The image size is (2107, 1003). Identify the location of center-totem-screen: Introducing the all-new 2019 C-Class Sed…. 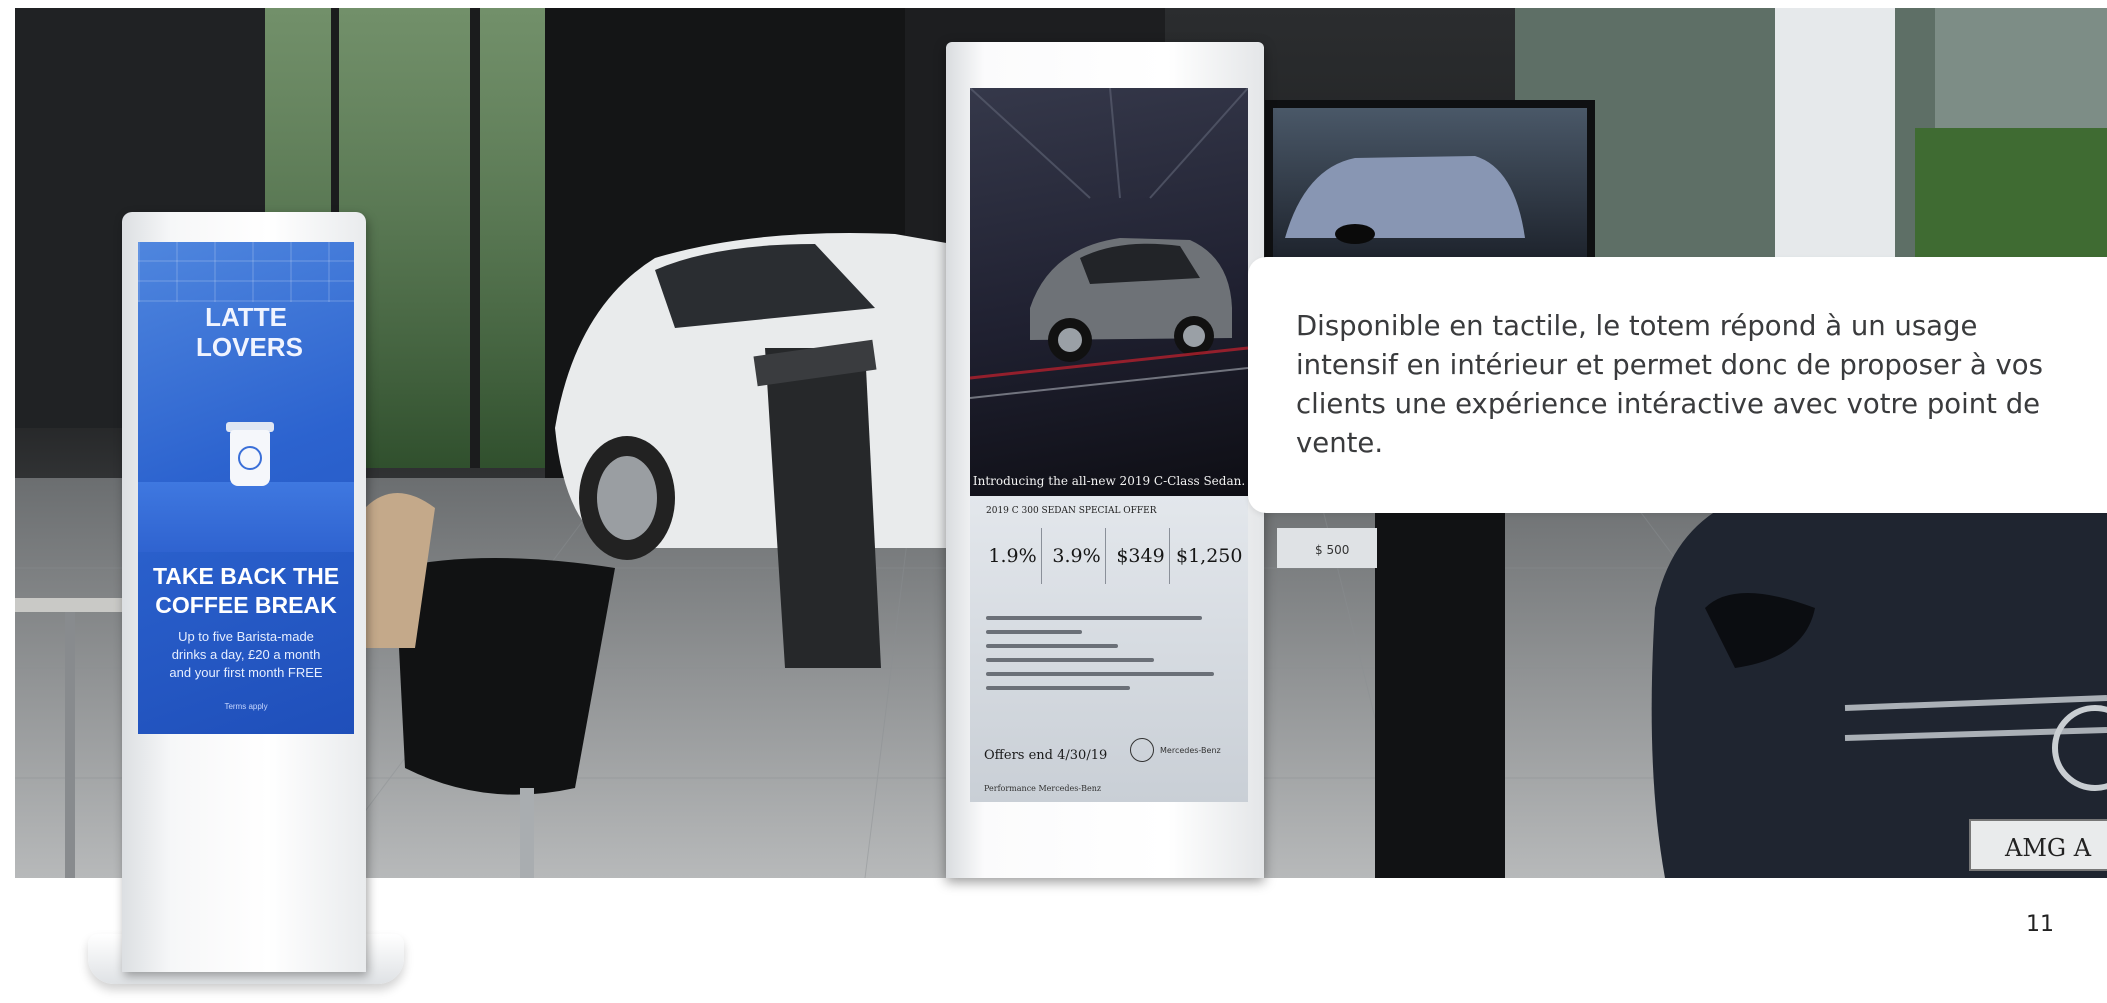
(1109, 445).